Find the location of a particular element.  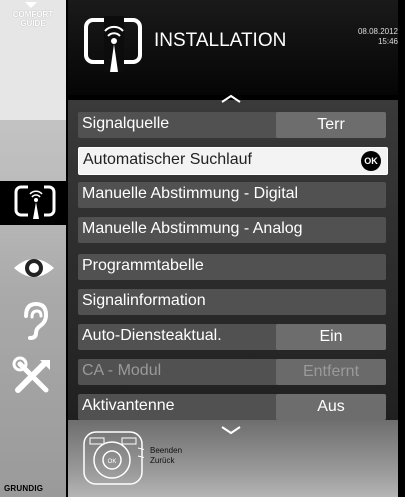

menu-item-signalinformation: Signalinformation is located at coordinates (232, 302).